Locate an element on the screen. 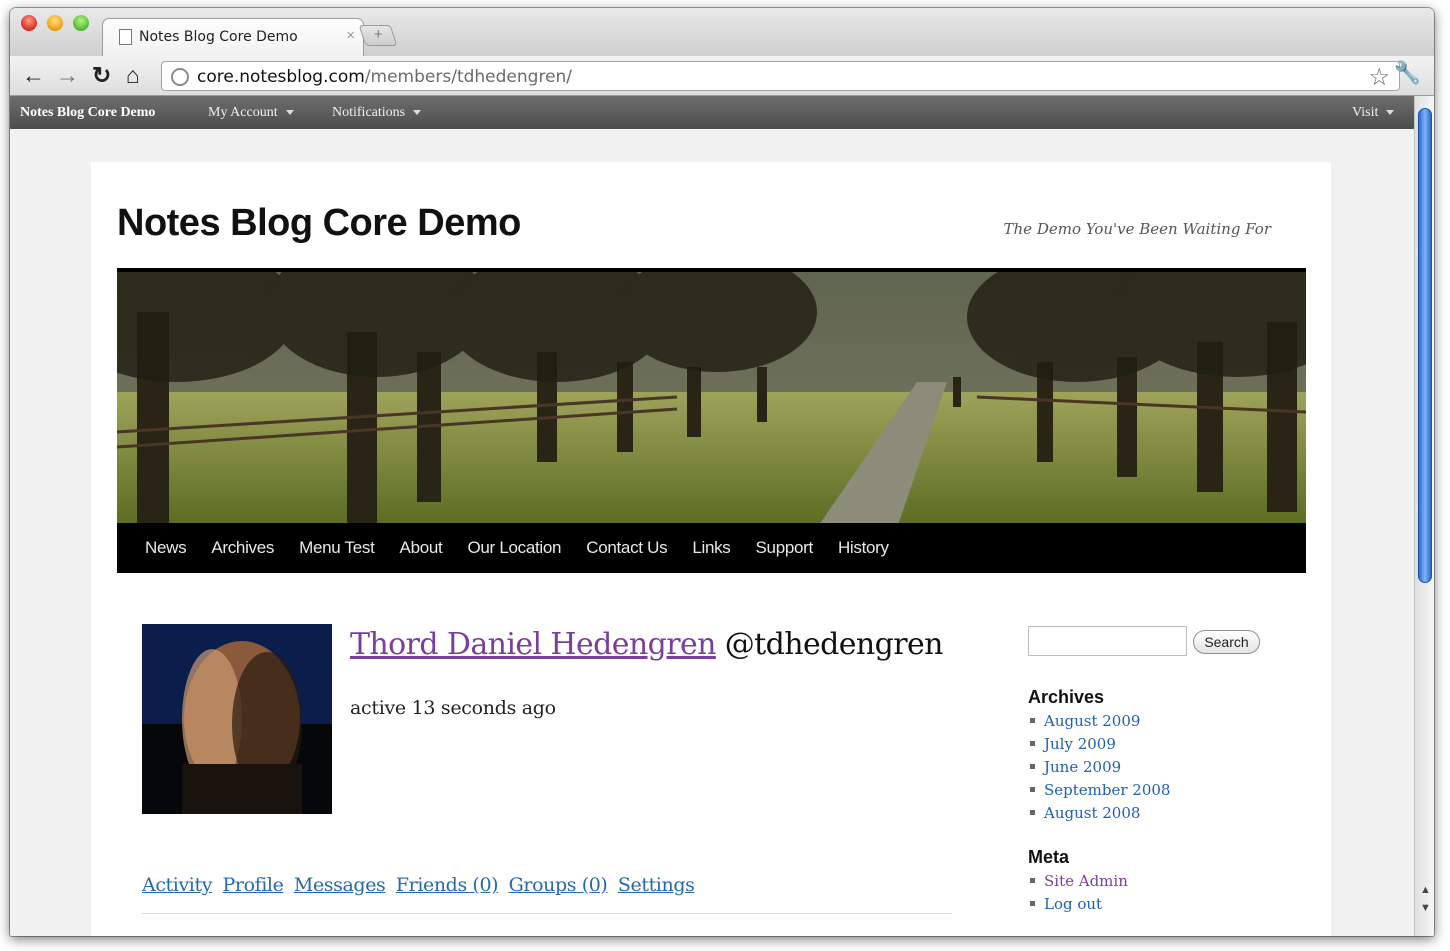  plus-icon: + is located at coordinates (378, 34).